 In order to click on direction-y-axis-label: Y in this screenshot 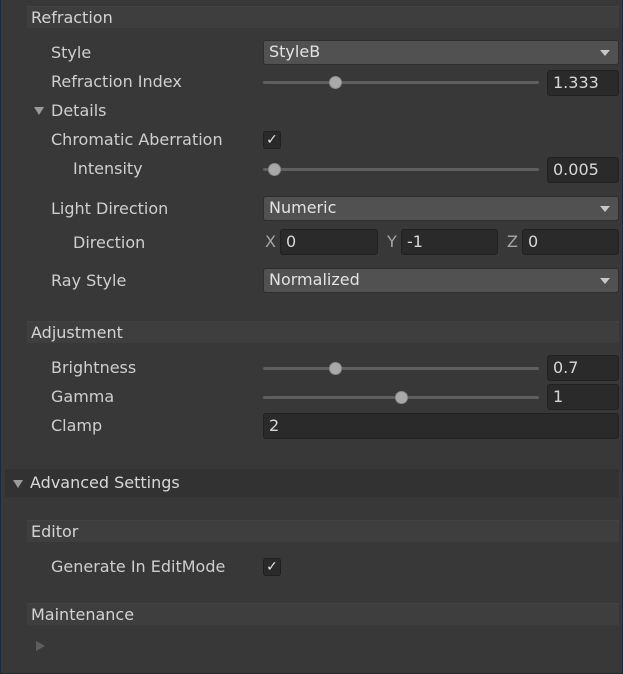, I will do `click(392, 241)`.